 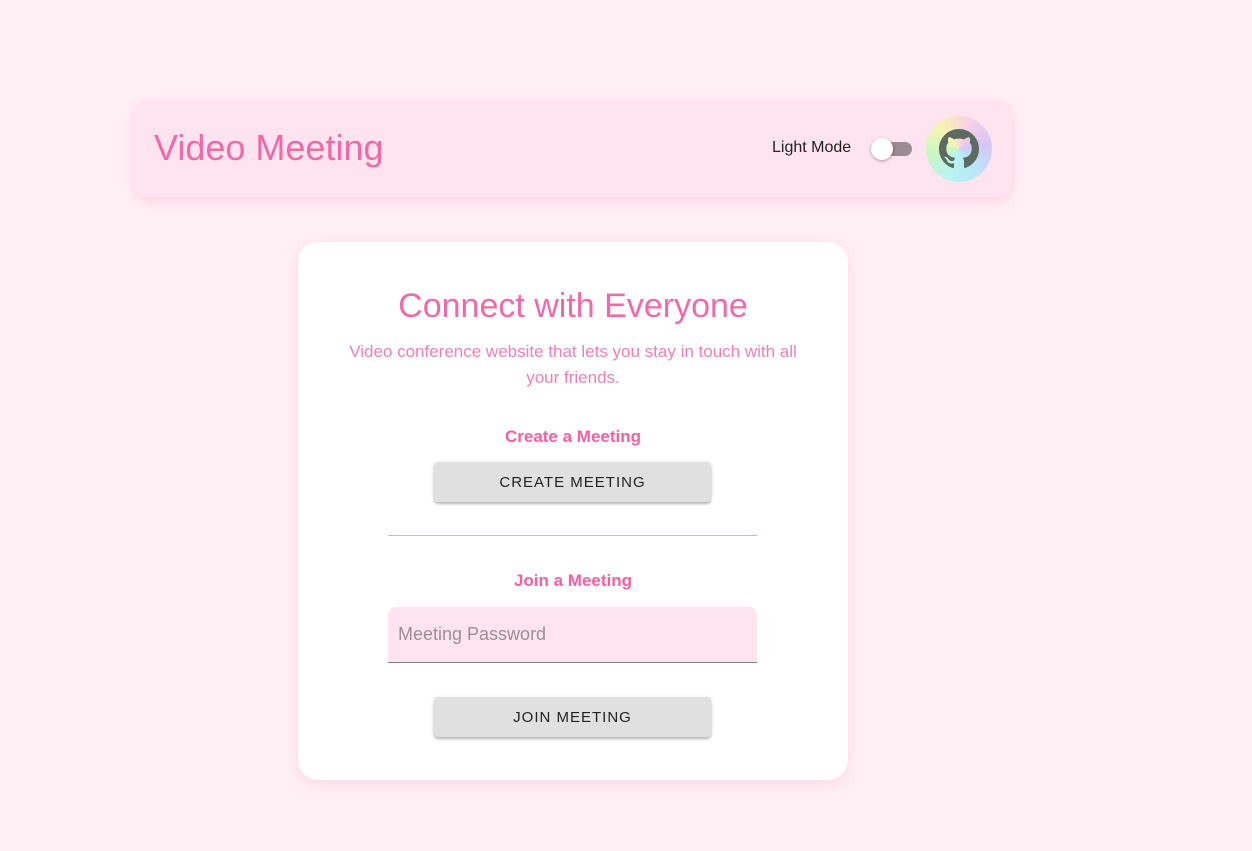 What do you see at coordinates (812, 147) in the screenshot?
I see `theme-mode-label: Light Mode` at bounding box center [812, 147].